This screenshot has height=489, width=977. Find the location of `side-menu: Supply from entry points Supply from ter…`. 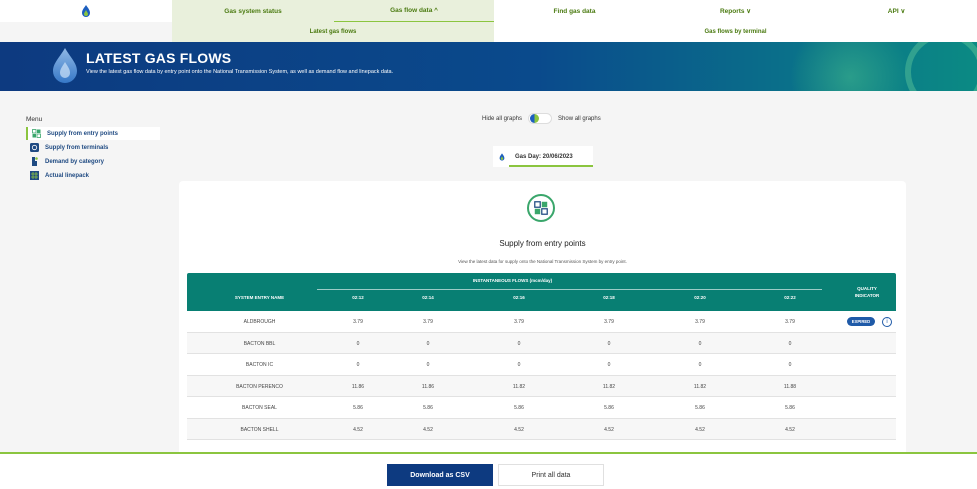

side-menu: Supply from entry points Supply from ter… is located at coordinates (93, 155).